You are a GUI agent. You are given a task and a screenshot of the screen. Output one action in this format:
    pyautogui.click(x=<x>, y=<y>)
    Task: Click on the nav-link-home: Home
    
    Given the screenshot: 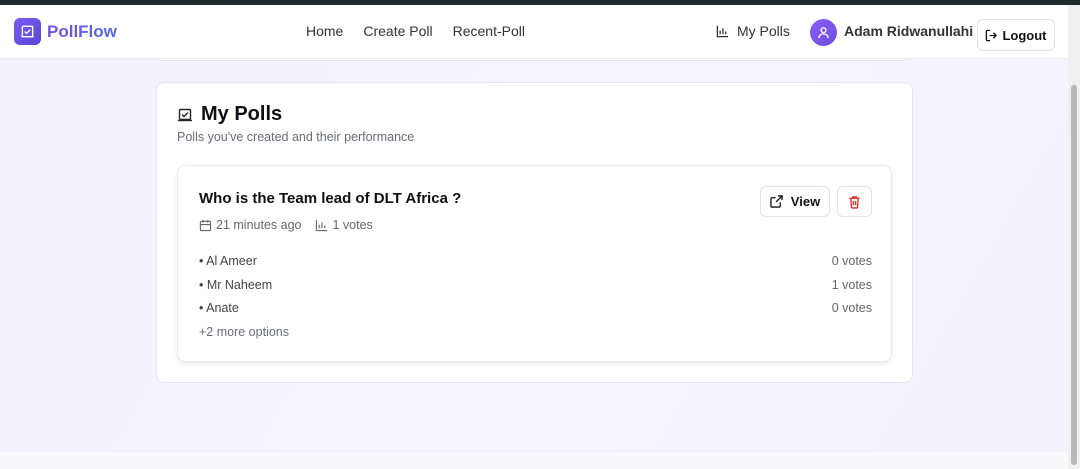 What is the action you would take?
    pyautogui.click(x=324, y=31)
    